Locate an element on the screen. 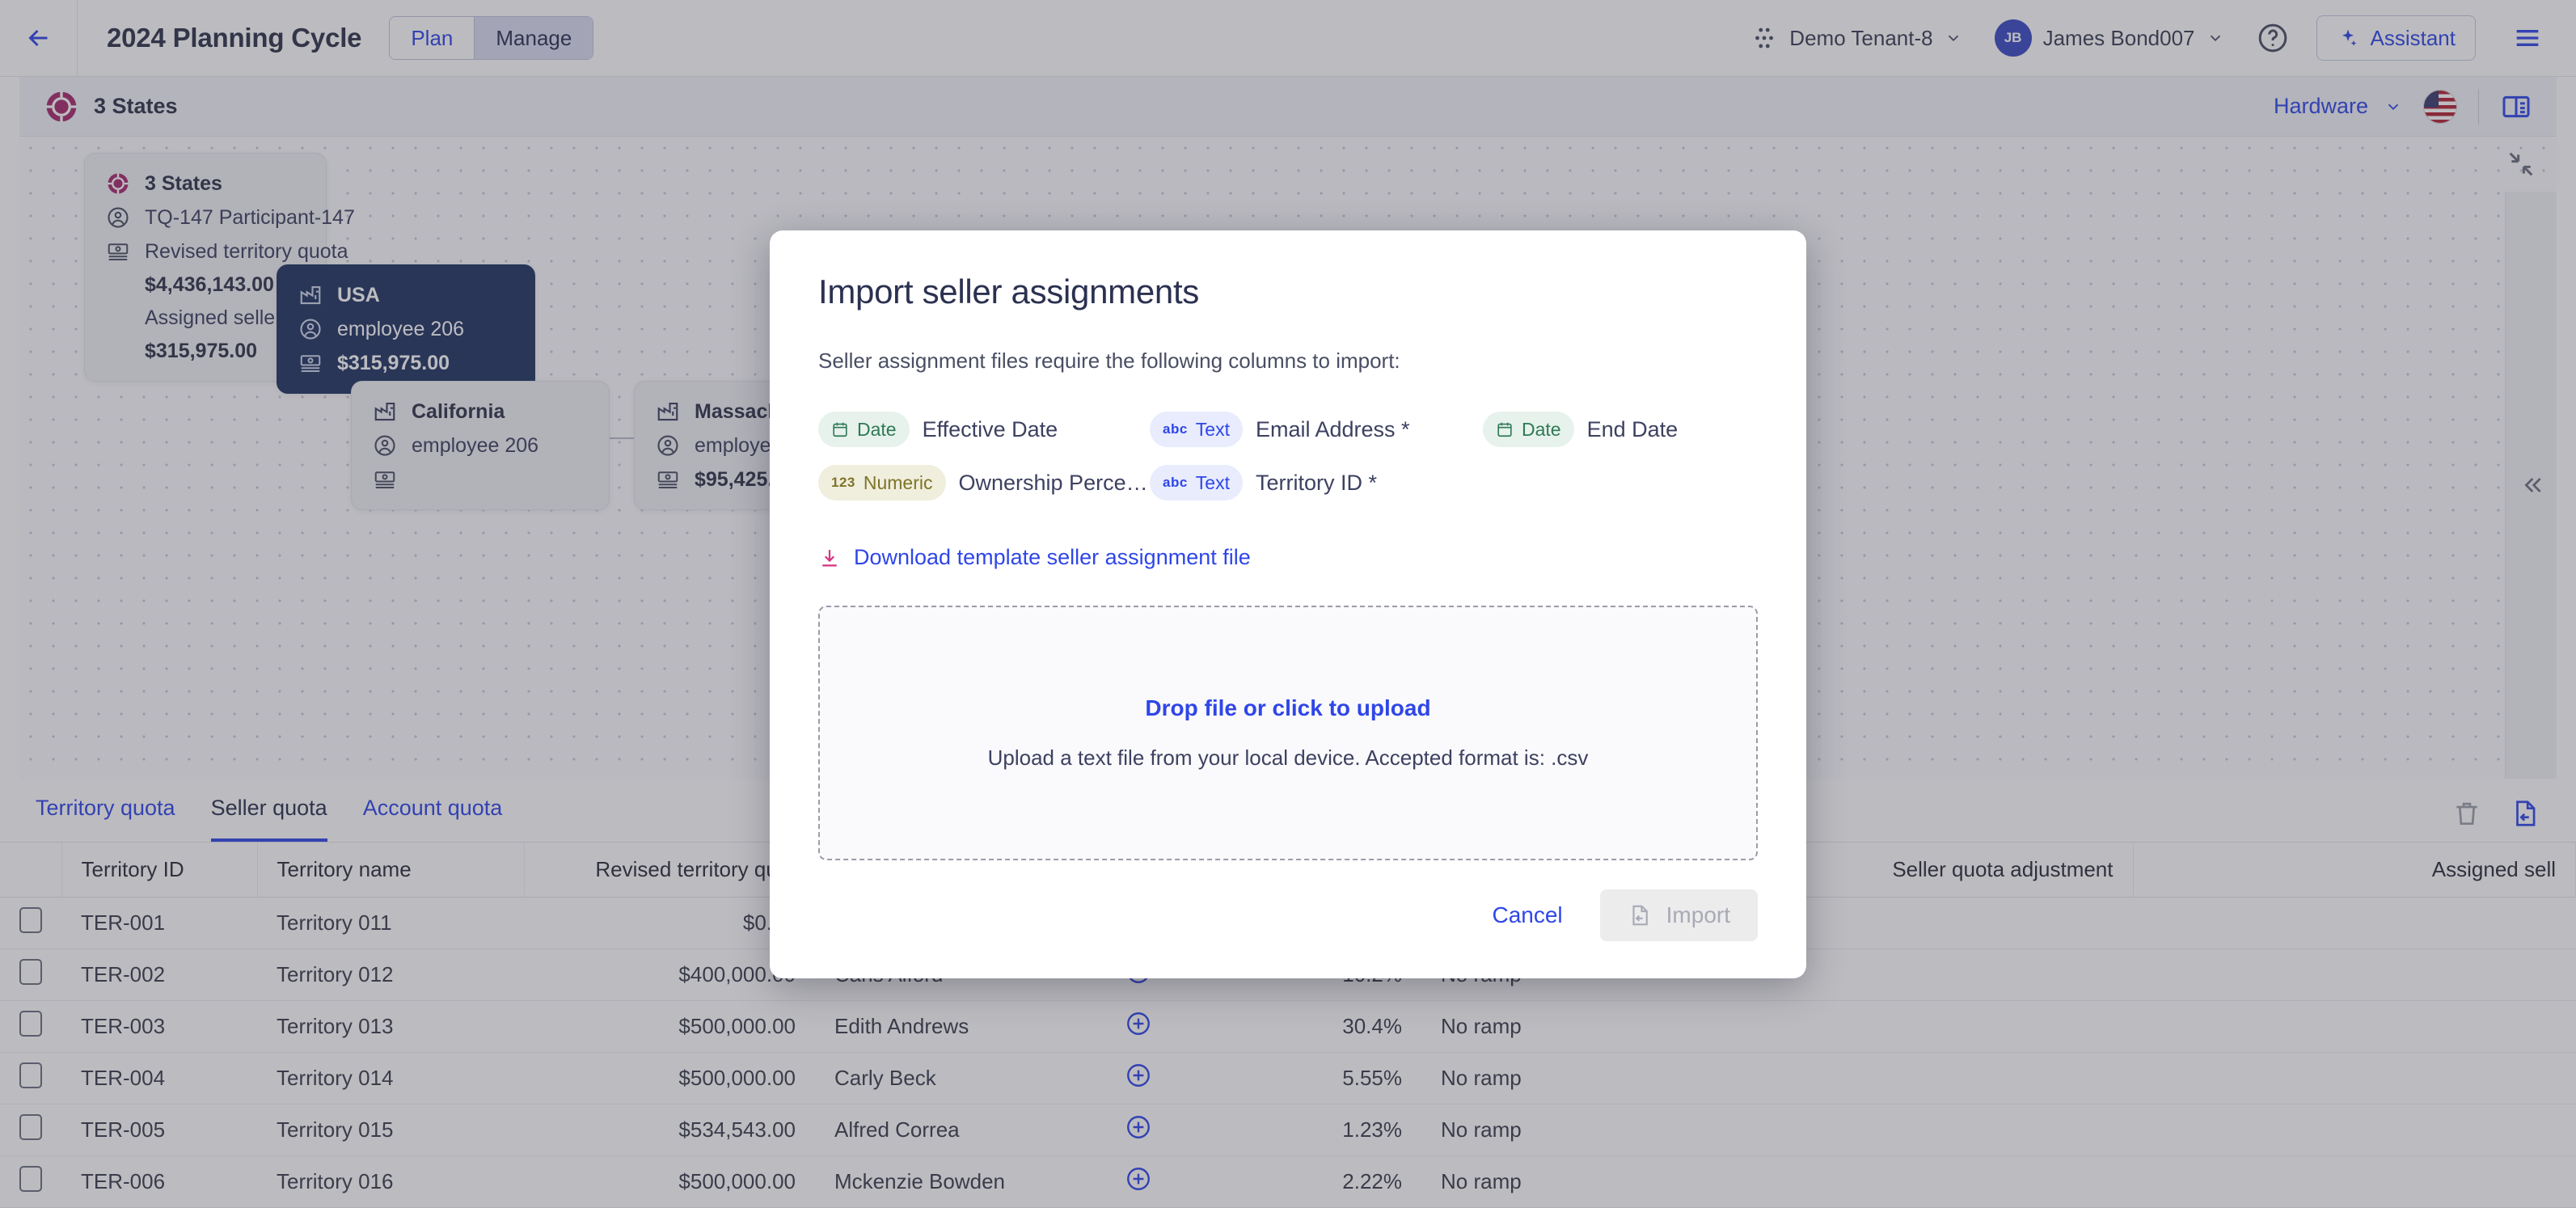 This screenshot has height=1208, width=2576. import-button: Import is located at coordinates (1679, 915).